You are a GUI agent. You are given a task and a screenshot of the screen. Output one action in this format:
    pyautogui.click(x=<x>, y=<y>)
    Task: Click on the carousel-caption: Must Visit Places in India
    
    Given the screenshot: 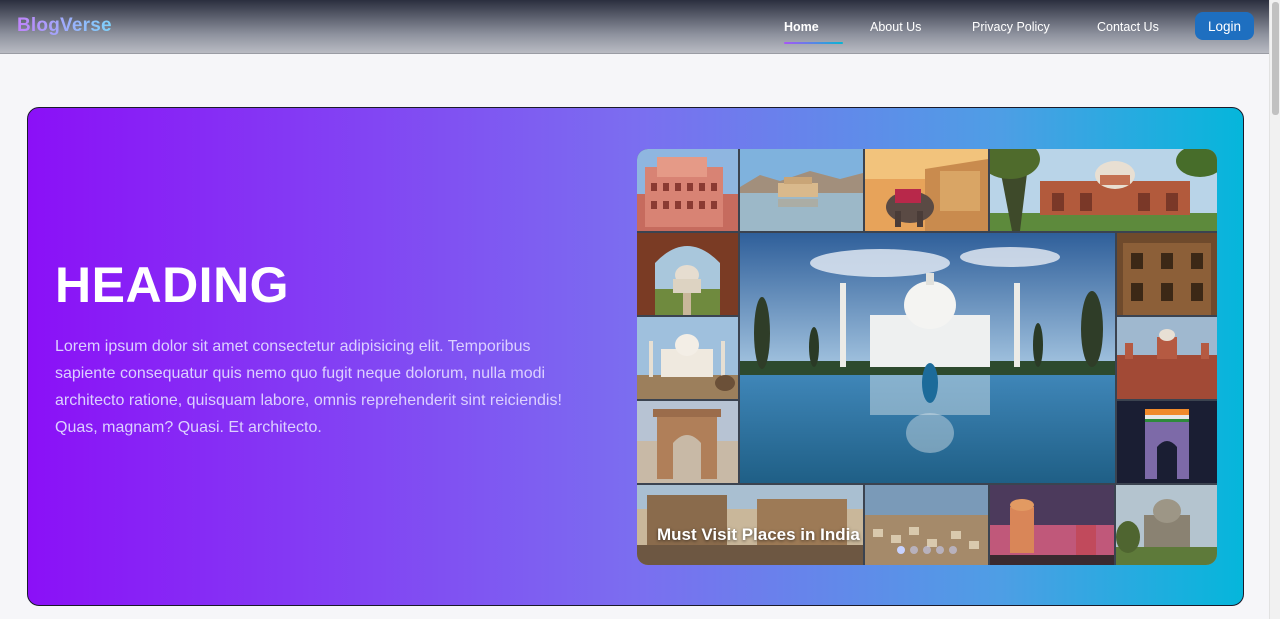 What is the action you would take?
    pyautogui.click(x=758, y=534)
    